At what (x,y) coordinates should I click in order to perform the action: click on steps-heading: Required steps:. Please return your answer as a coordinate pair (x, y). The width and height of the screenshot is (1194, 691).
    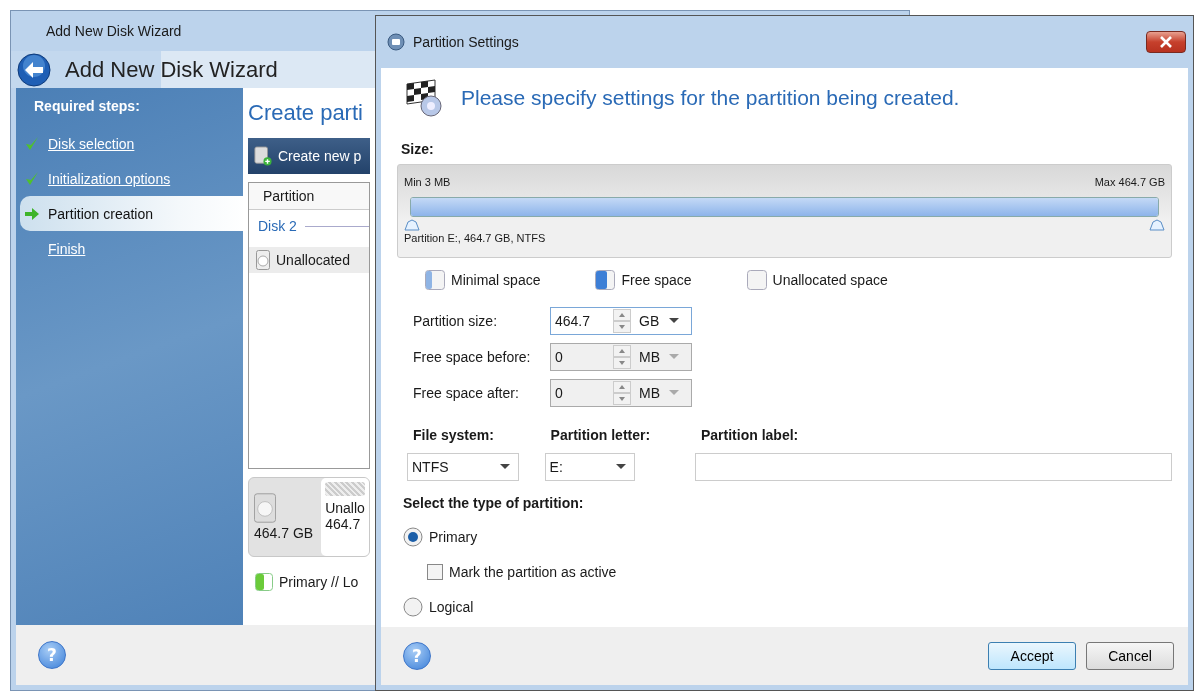
    Looking at the image, I should click on (87, 107).